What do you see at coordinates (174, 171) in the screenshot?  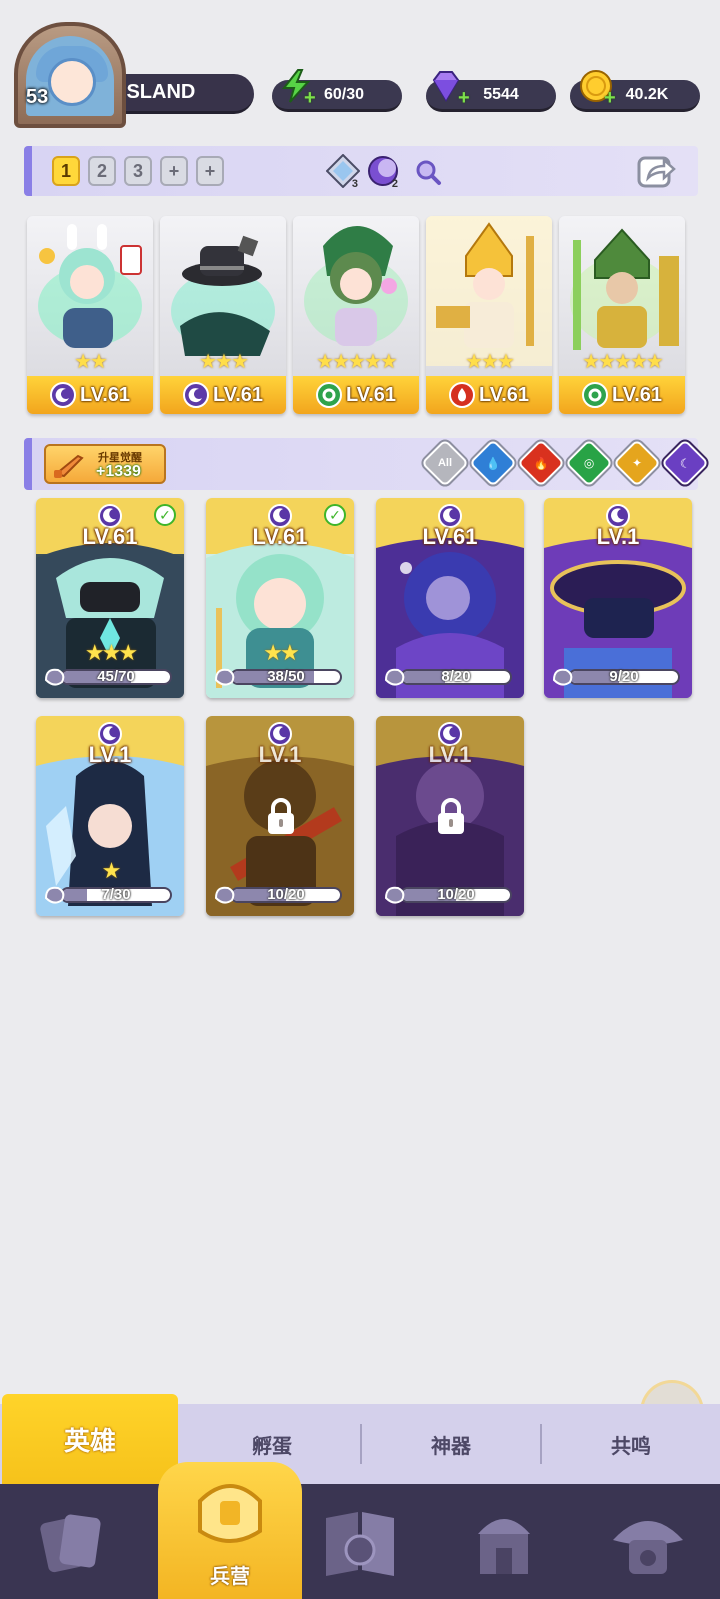 I see `team-add-tab-1: +` at bounding box center [174, 171].